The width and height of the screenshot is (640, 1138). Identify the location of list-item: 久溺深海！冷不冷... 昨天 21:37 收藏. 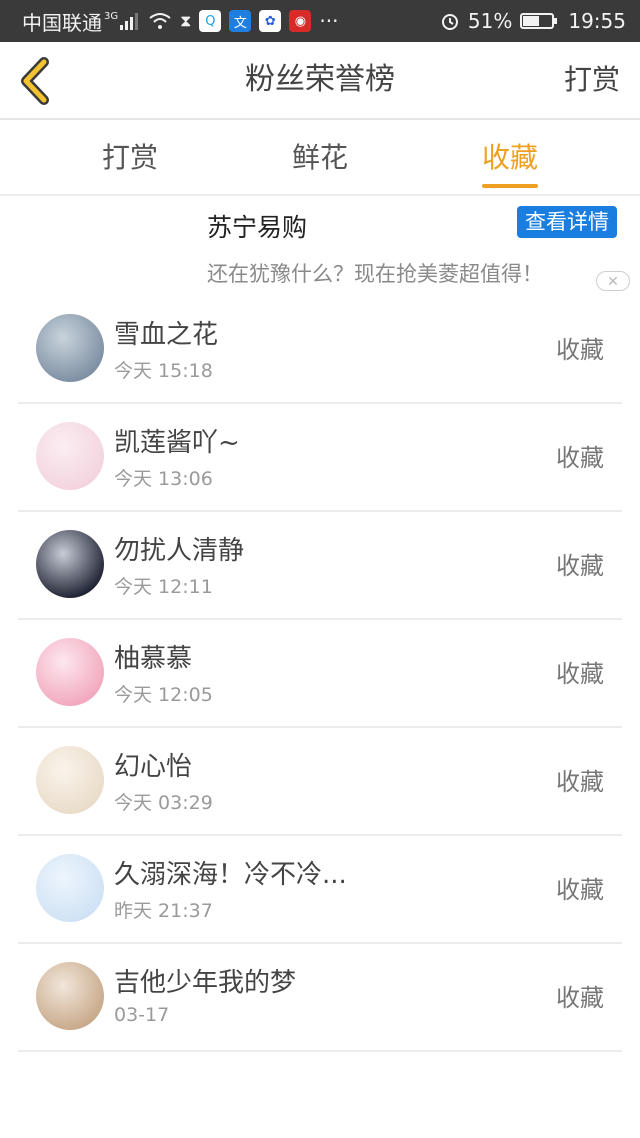
(320, 890).